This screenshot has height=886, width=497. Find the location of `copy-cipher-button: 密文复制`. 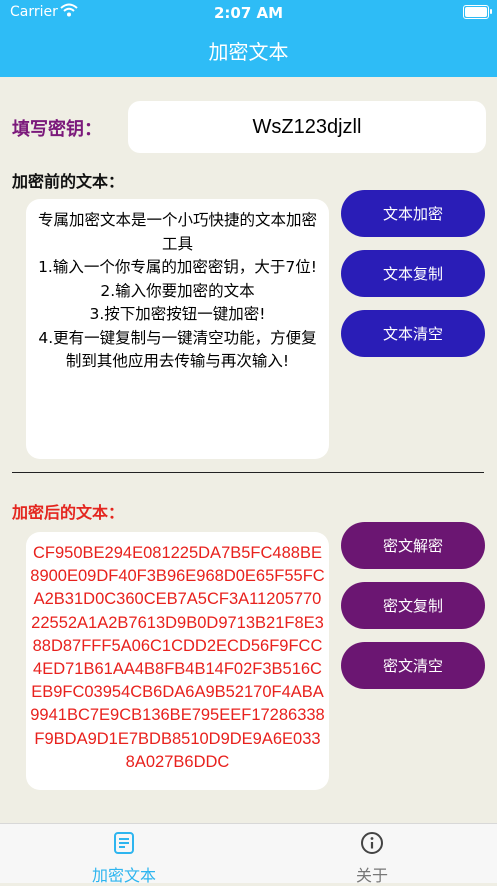

copy-cipher-button: 密文复制 is located at coordinates (413, 605).